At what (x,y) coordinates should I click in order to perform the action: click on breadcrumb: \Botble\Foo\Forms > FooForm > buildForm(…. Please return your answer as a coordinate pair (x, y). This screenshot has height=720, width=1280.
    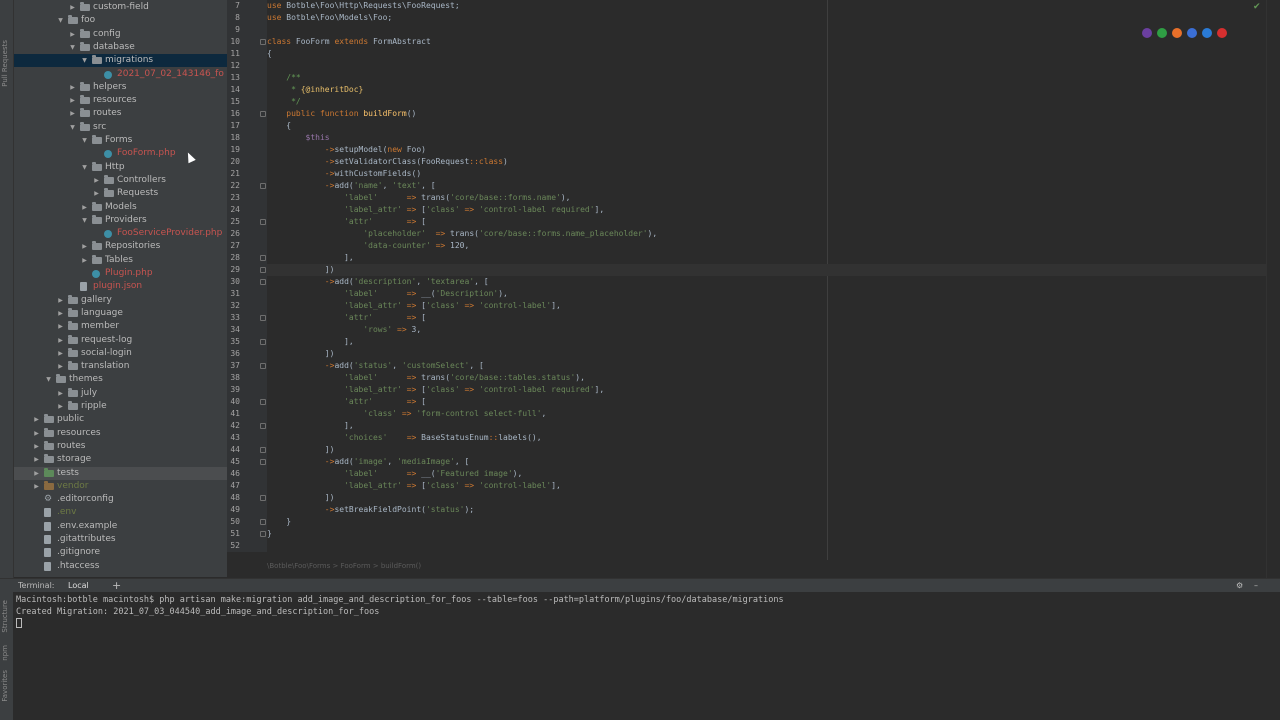
    Looking at the image, I should click on (344, 566).